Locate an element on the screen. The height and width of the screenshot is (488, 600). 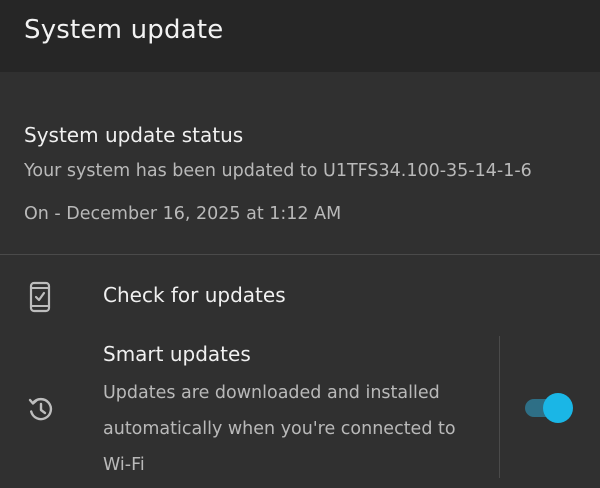
check-for-updates-label: Check for updates is located at coordinates (194, 295).